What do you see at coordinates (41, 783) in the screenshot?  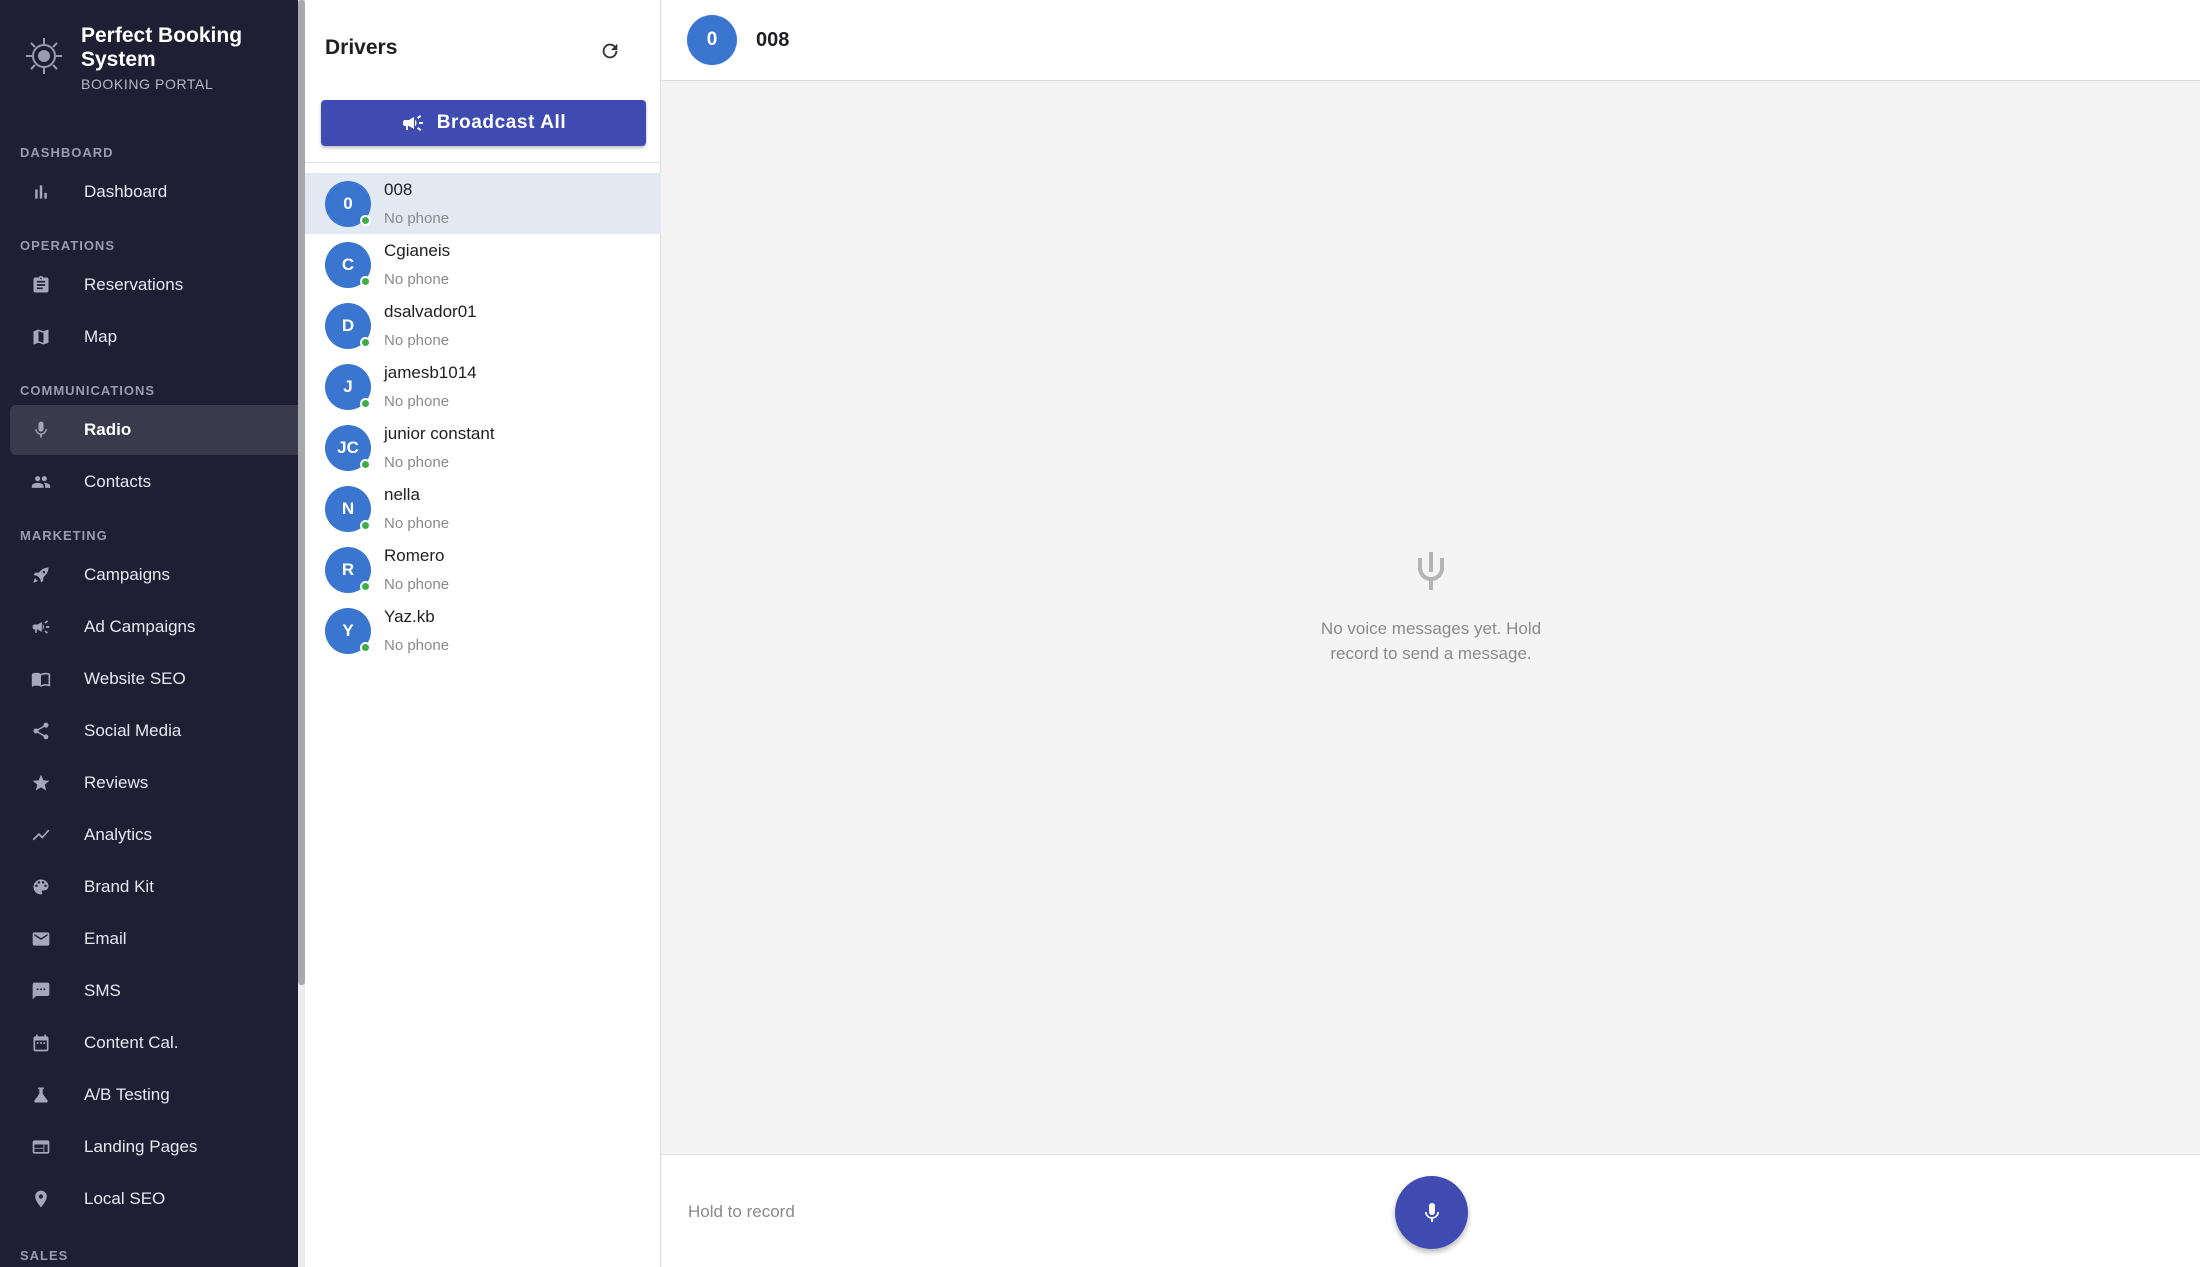 I see `star-icon` at bounding box center [41, 783].